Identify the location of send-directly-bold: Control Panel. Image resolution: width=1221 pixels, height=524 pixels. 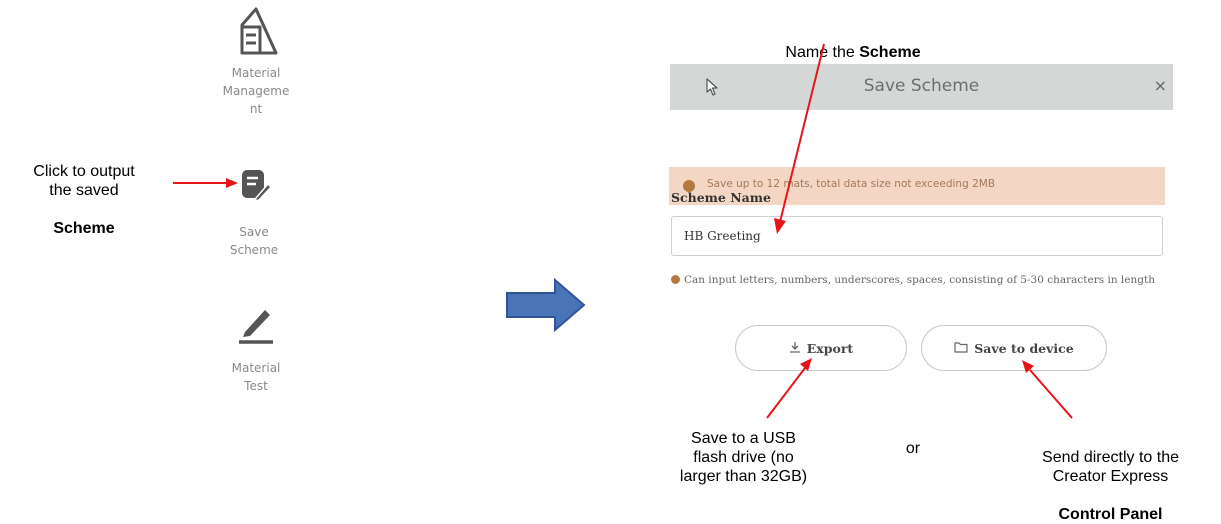
(1110, 514).